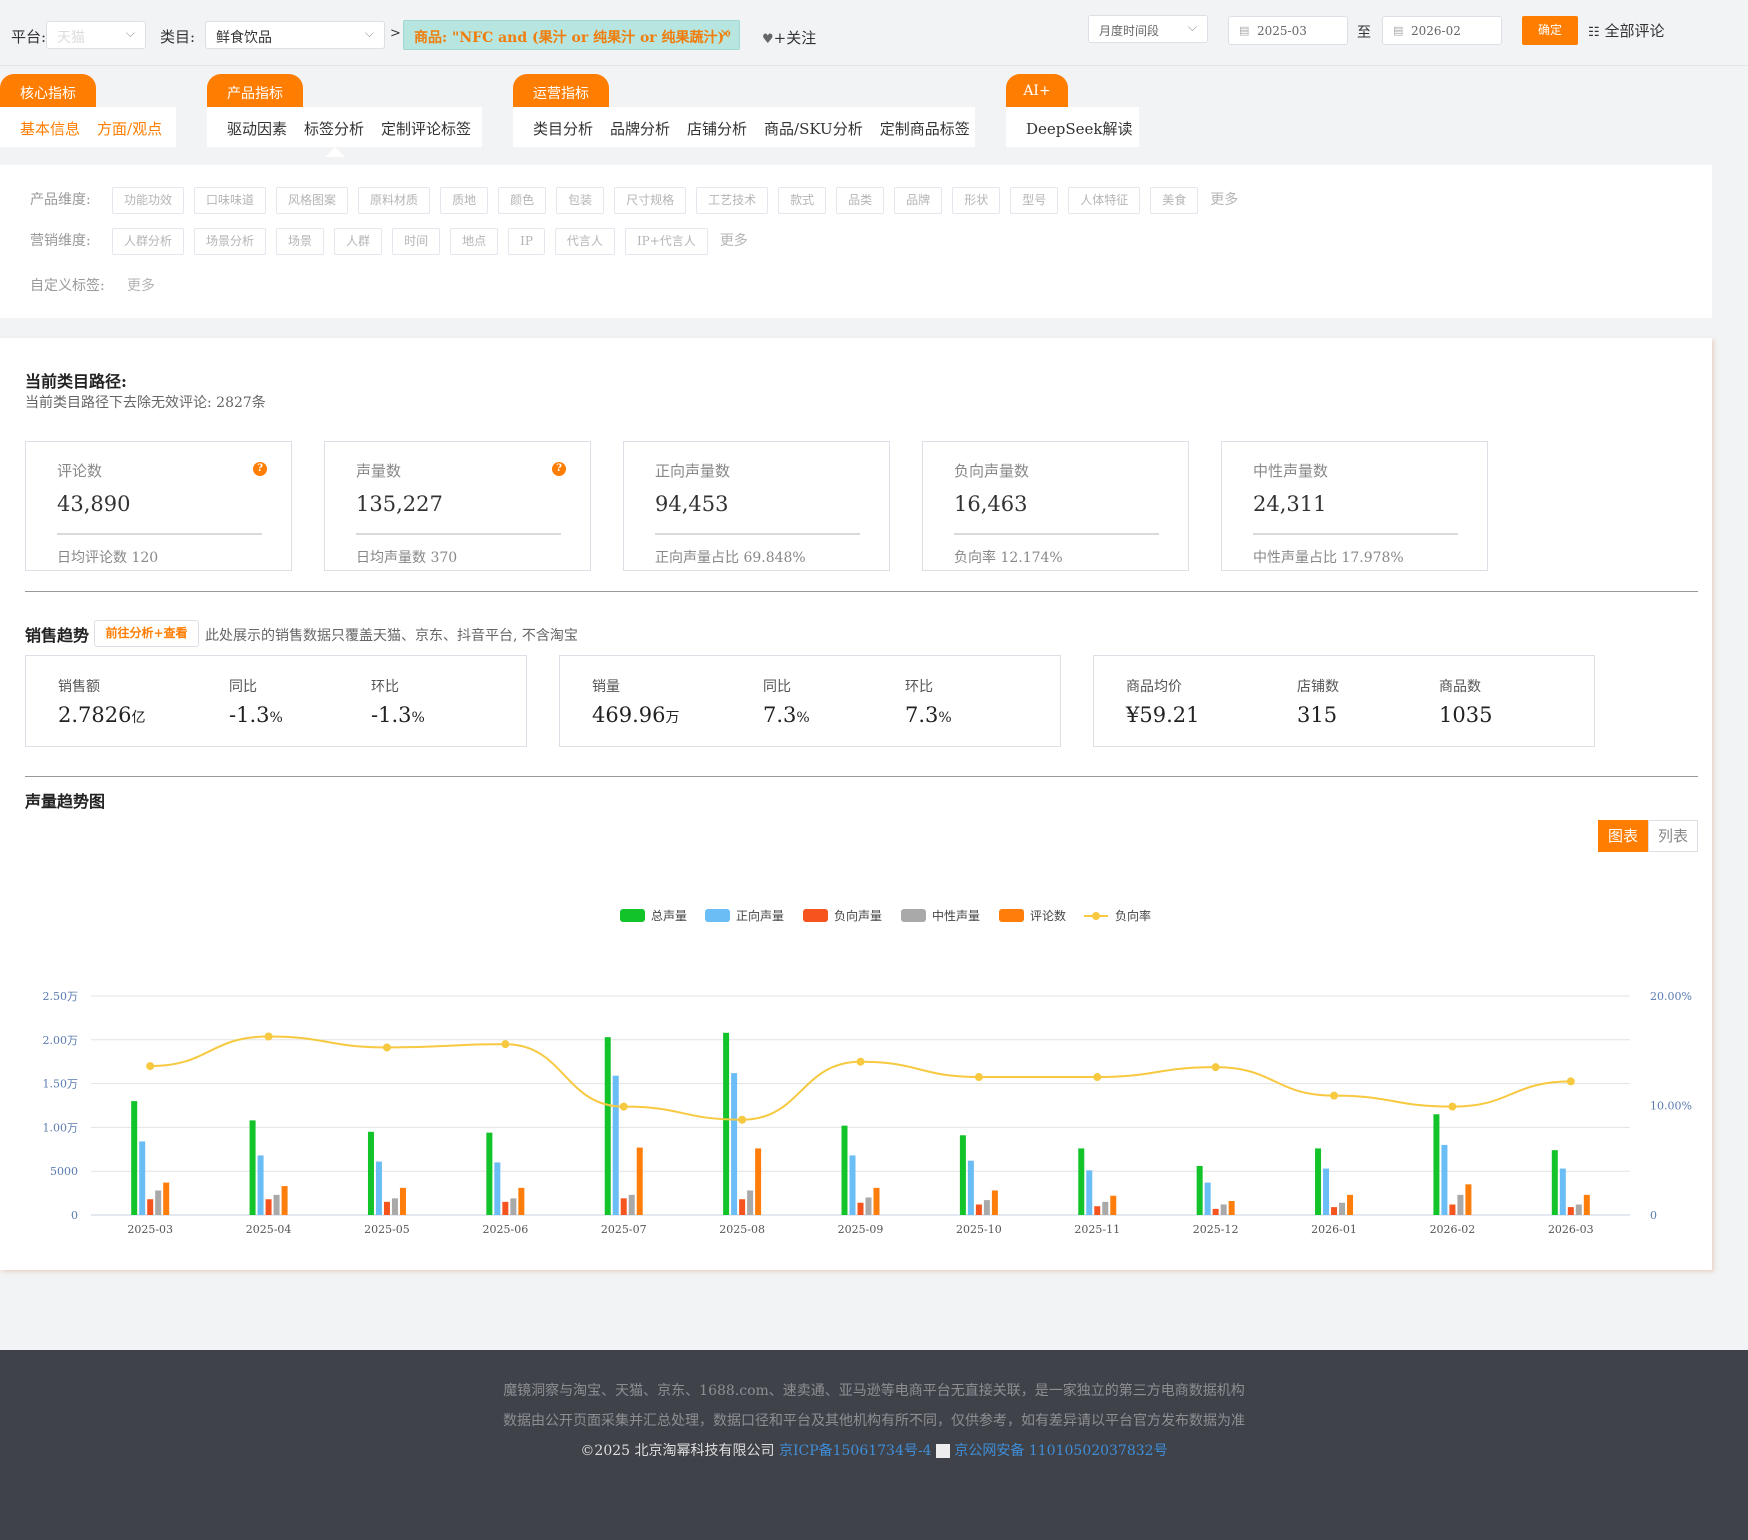  I want to click on footer-copyright: ©2025 北京淘幂科技有限公司, so click(677, 1451).